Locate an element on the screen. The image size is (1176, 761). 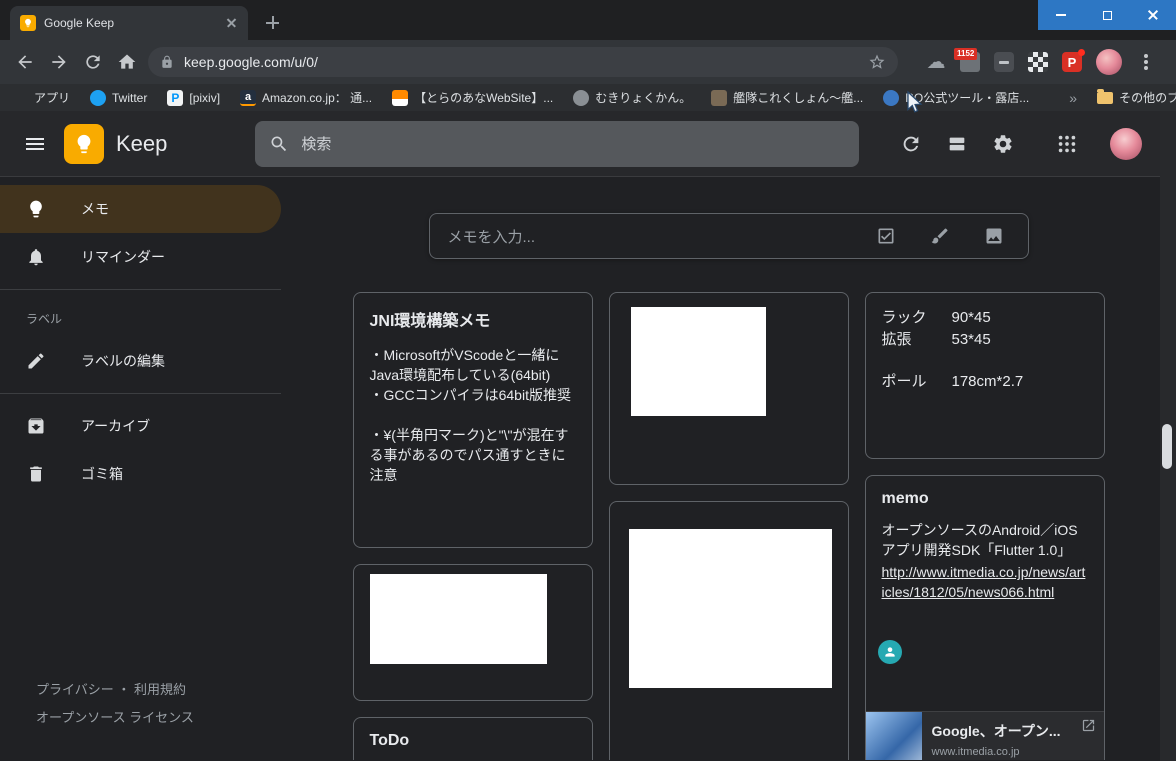
bookmark-apps: アプリ is located at coordinates (41, 97).